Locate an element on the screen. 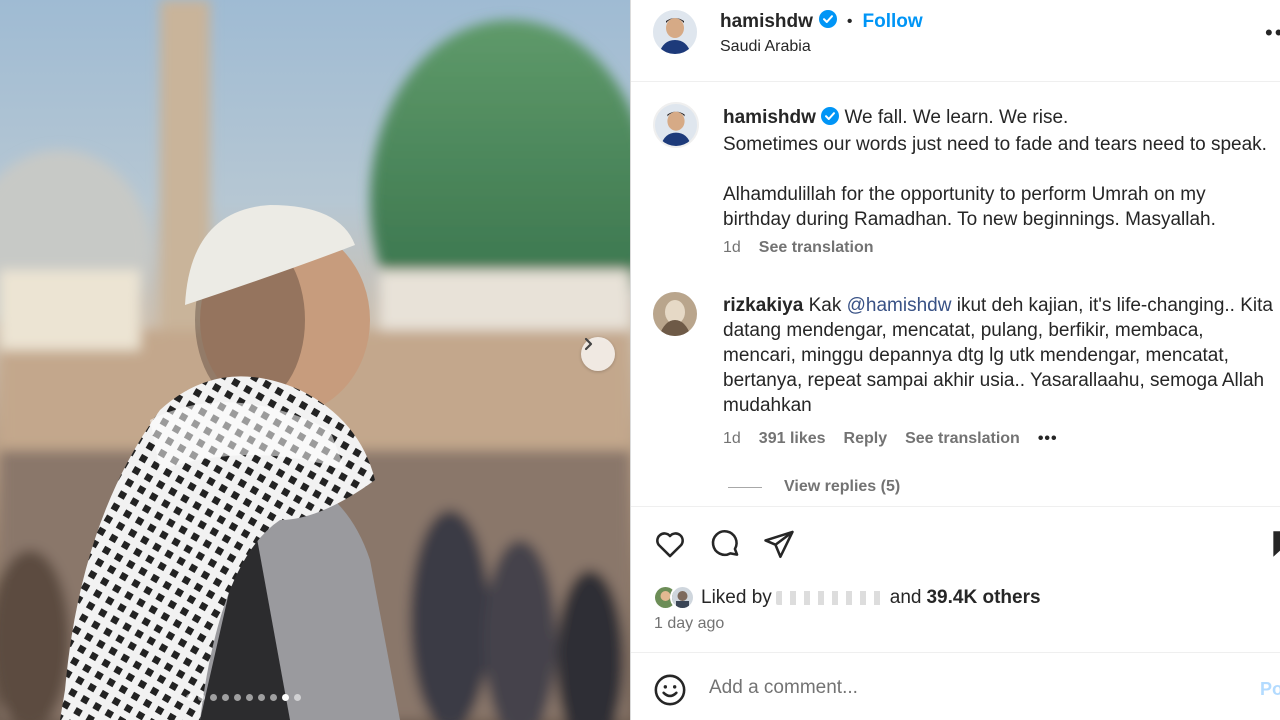 The height and width of the screenshot is (720, 1280). liker-name-blurred is located at coordinates (830, 597).